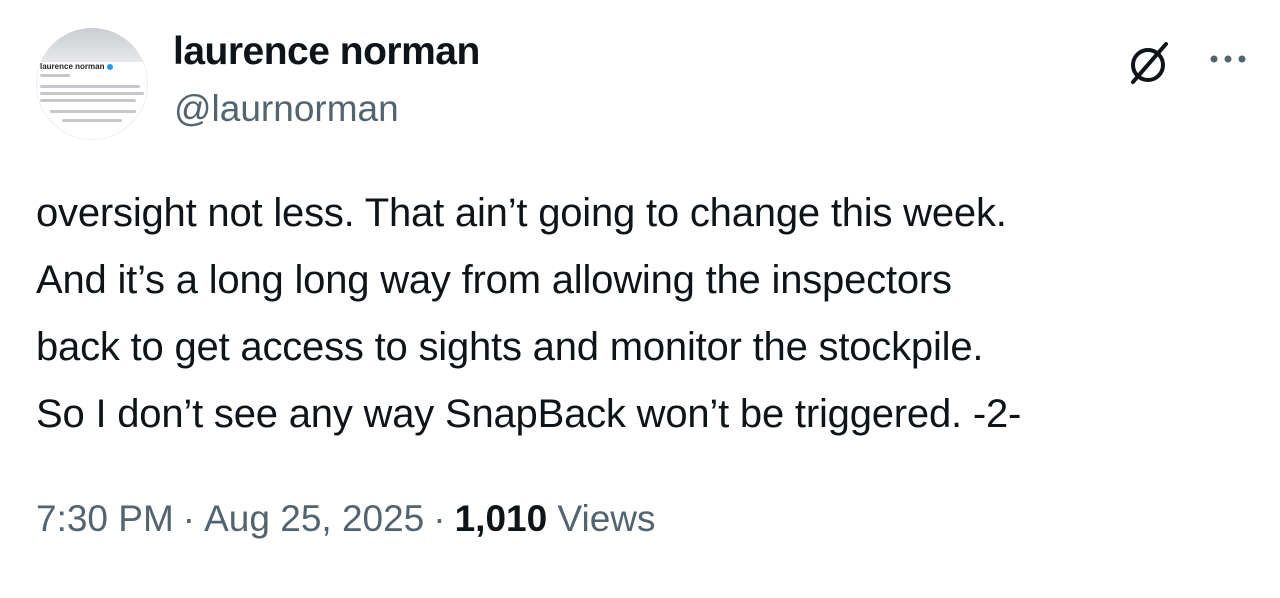  What do you see at coordinates (314, 518) in the screenshot?
I see `tweet-date: Aug 25, 2025` at bounding box center [314, 518].